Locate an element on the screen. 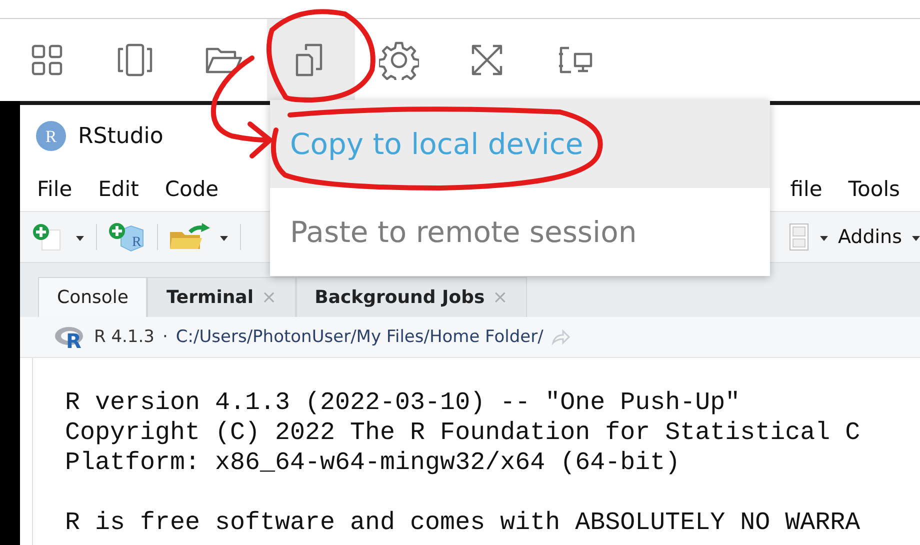  menu-item: Code is located at coordinates (191, 189).